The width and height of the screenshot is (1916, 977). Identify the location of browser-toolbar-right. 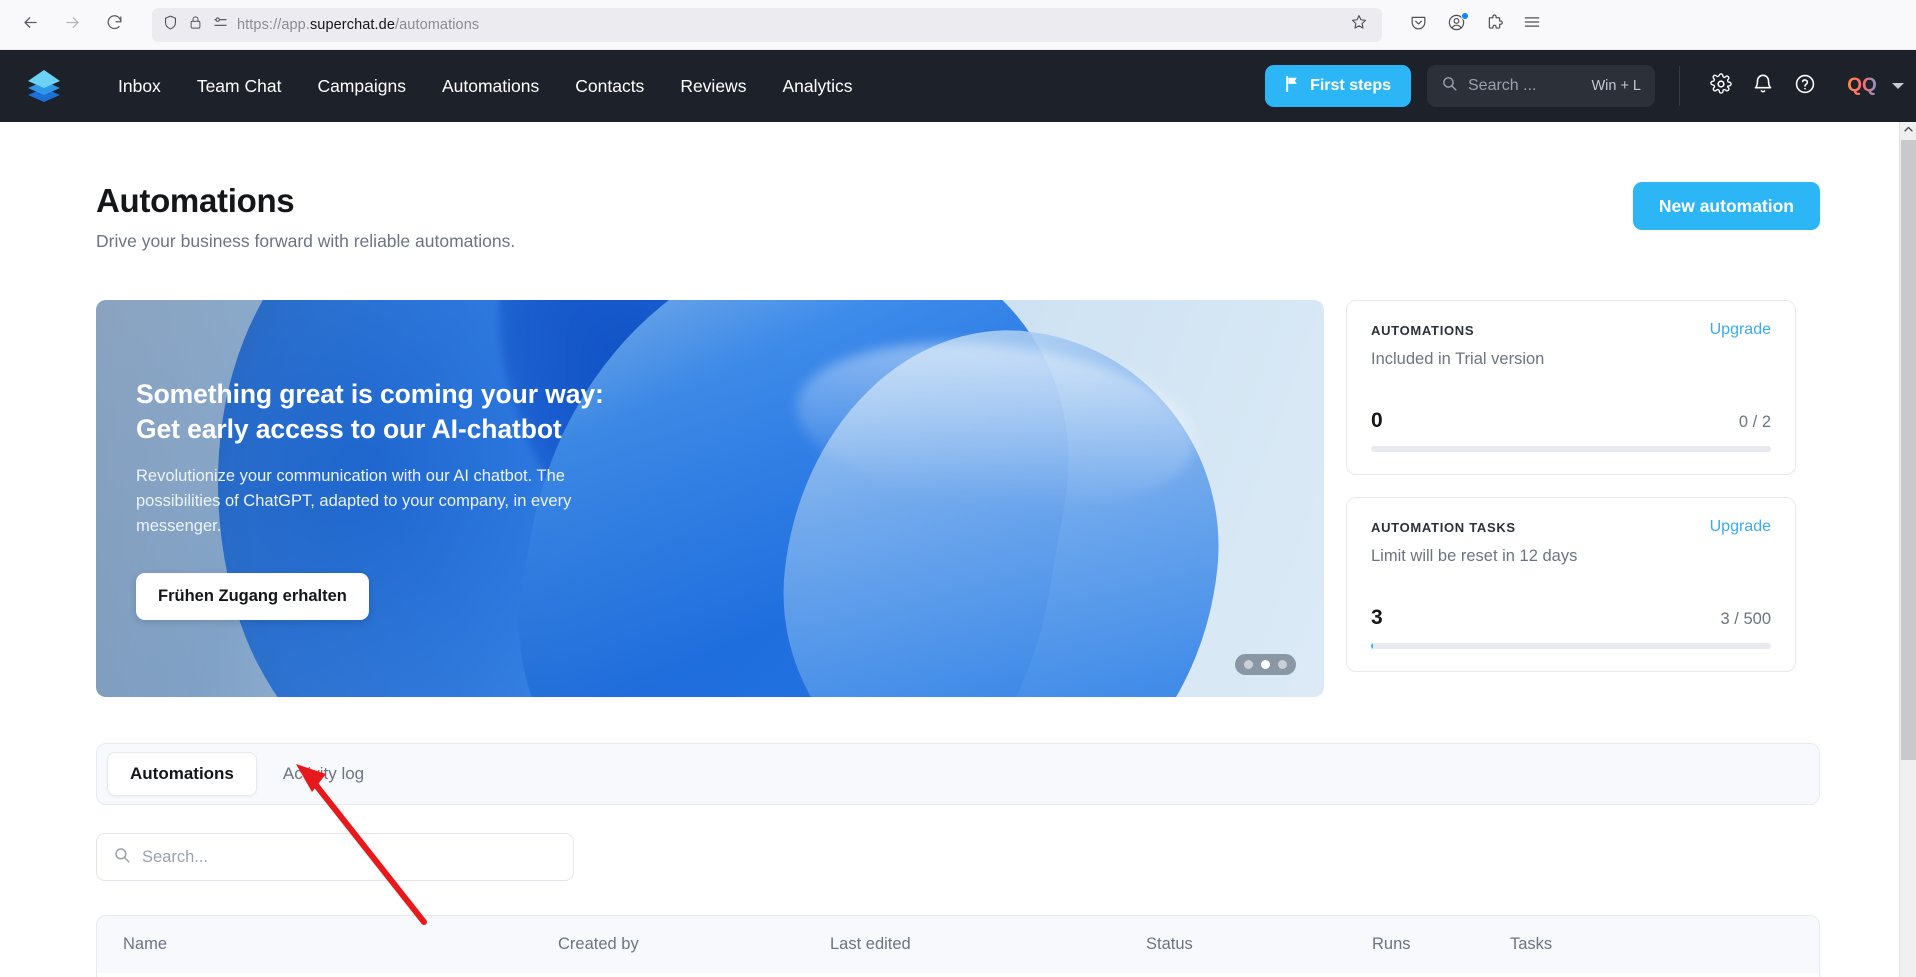
(1475, 25).